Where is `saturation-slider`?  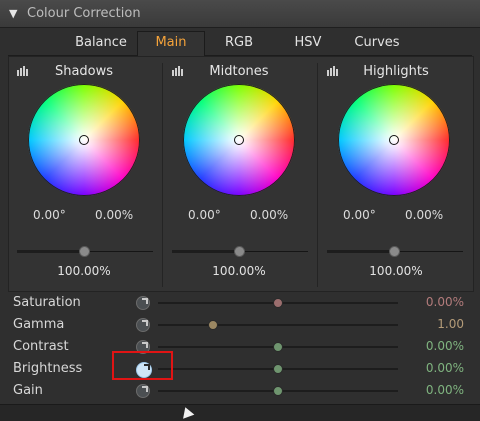
saturation-slider is located at coordinates (278, 303).